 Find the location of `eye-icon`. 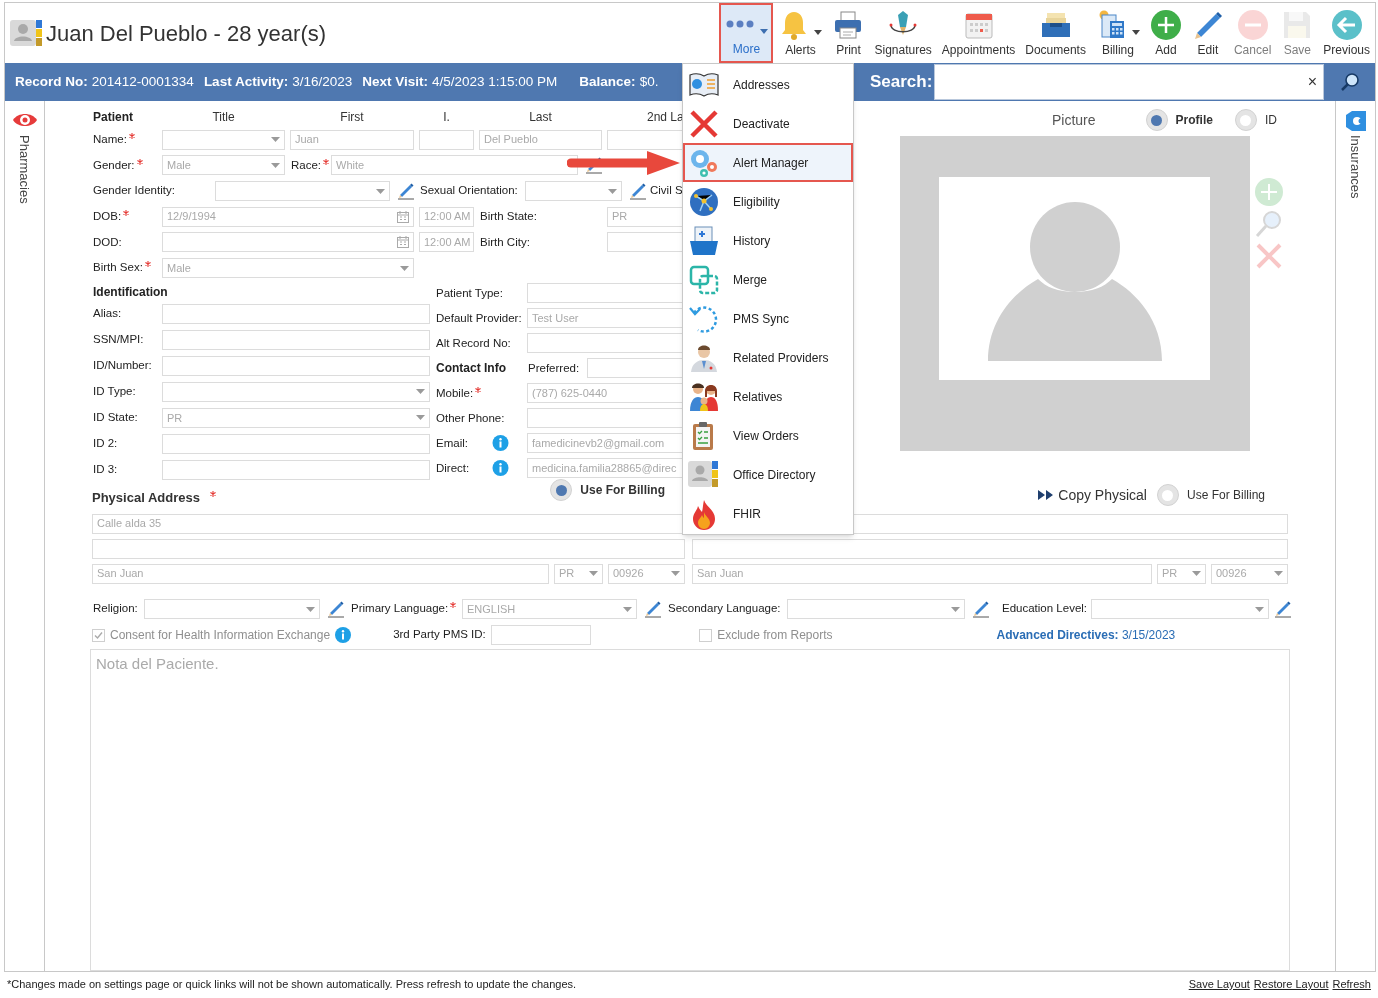

eye-icon is located at coordinates (24, 120).